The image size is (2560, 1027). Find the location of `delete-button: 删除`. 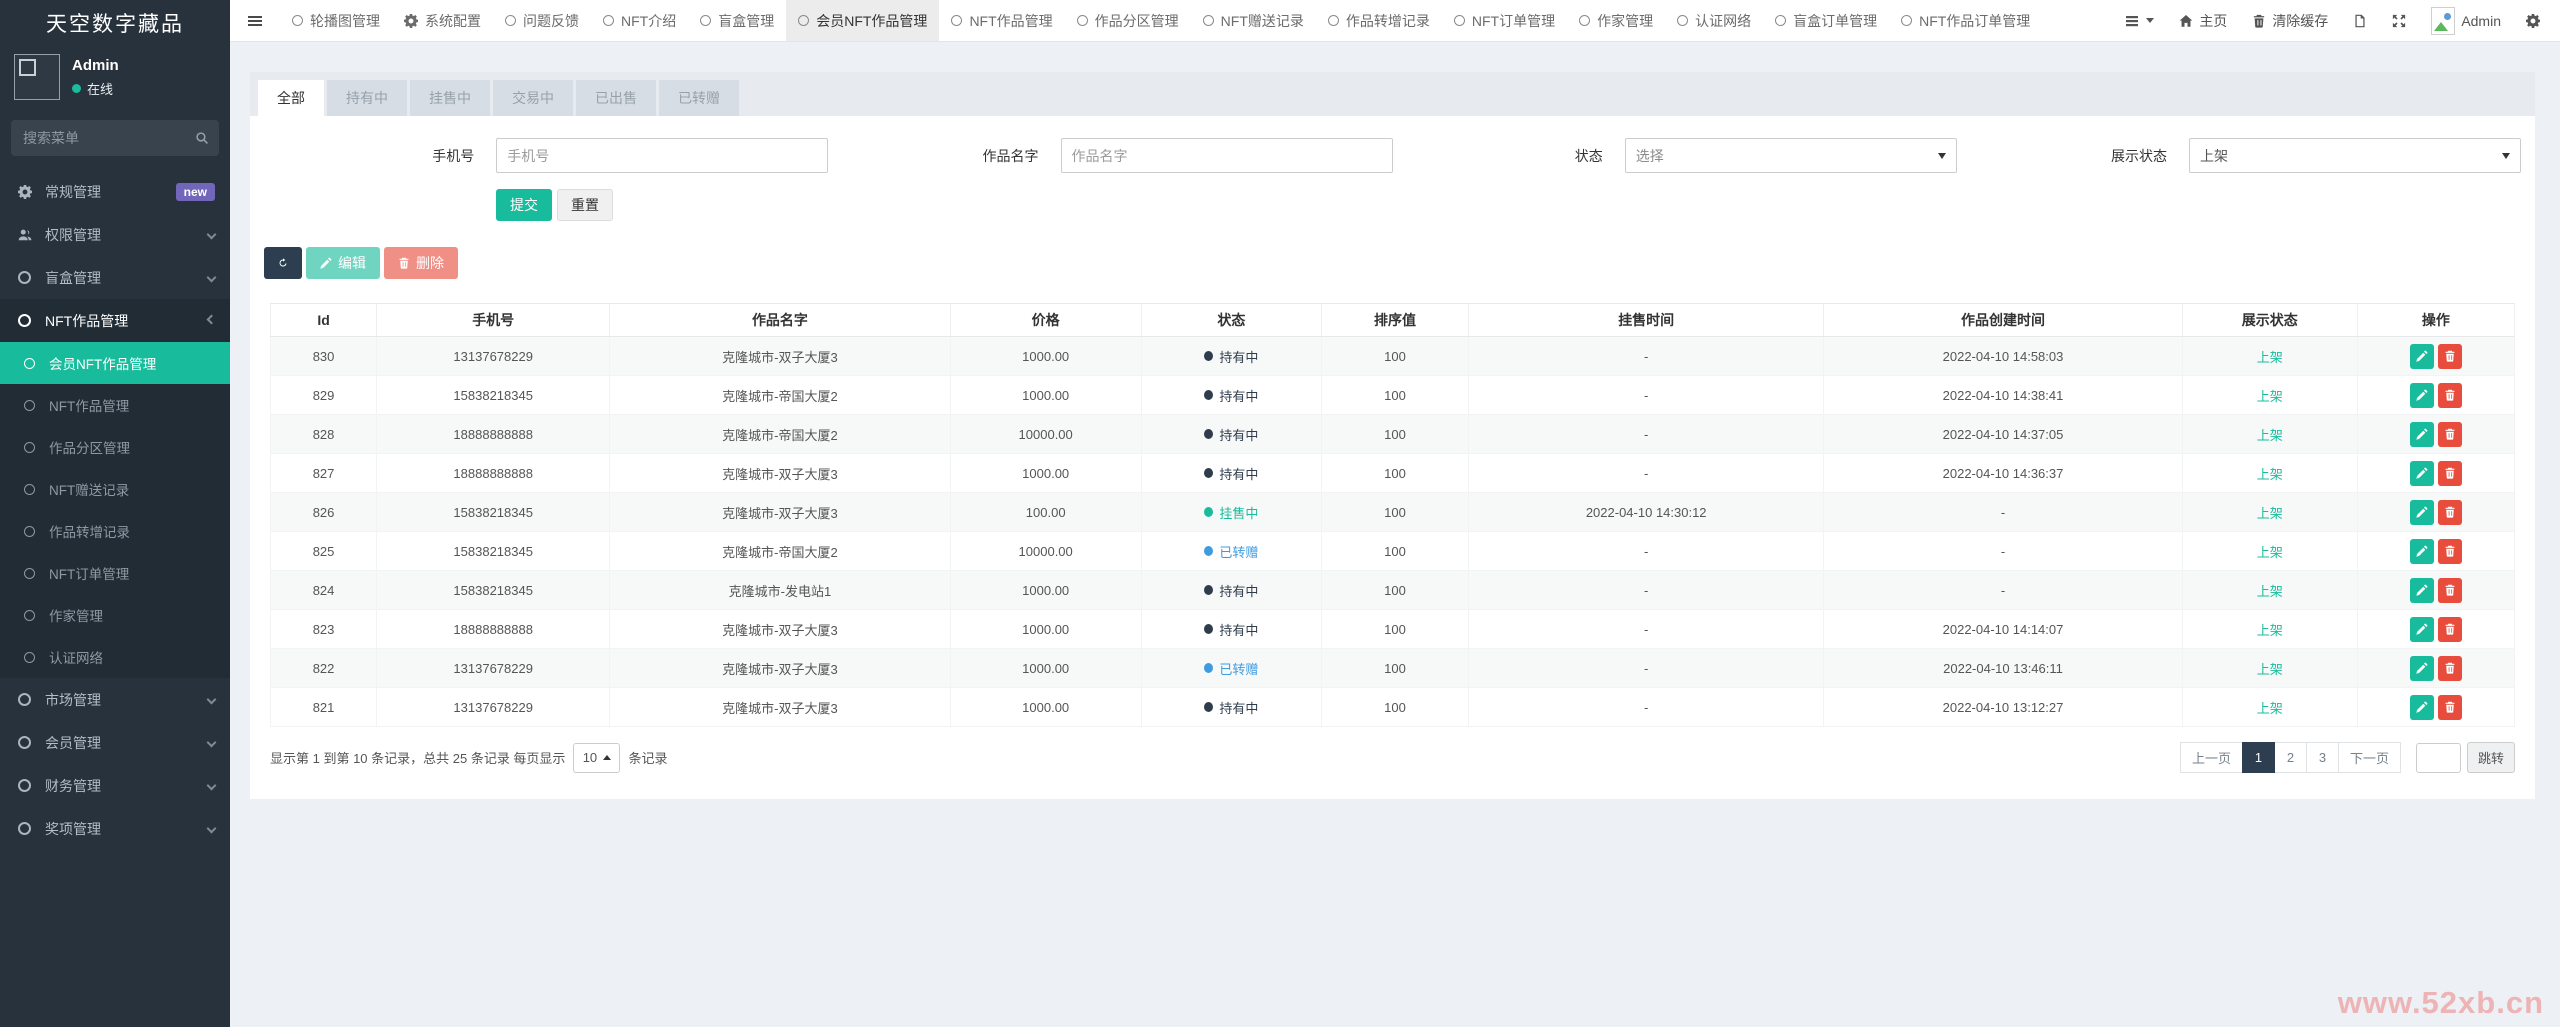

delete-button: 删除 is located at coordinates (421, 263).